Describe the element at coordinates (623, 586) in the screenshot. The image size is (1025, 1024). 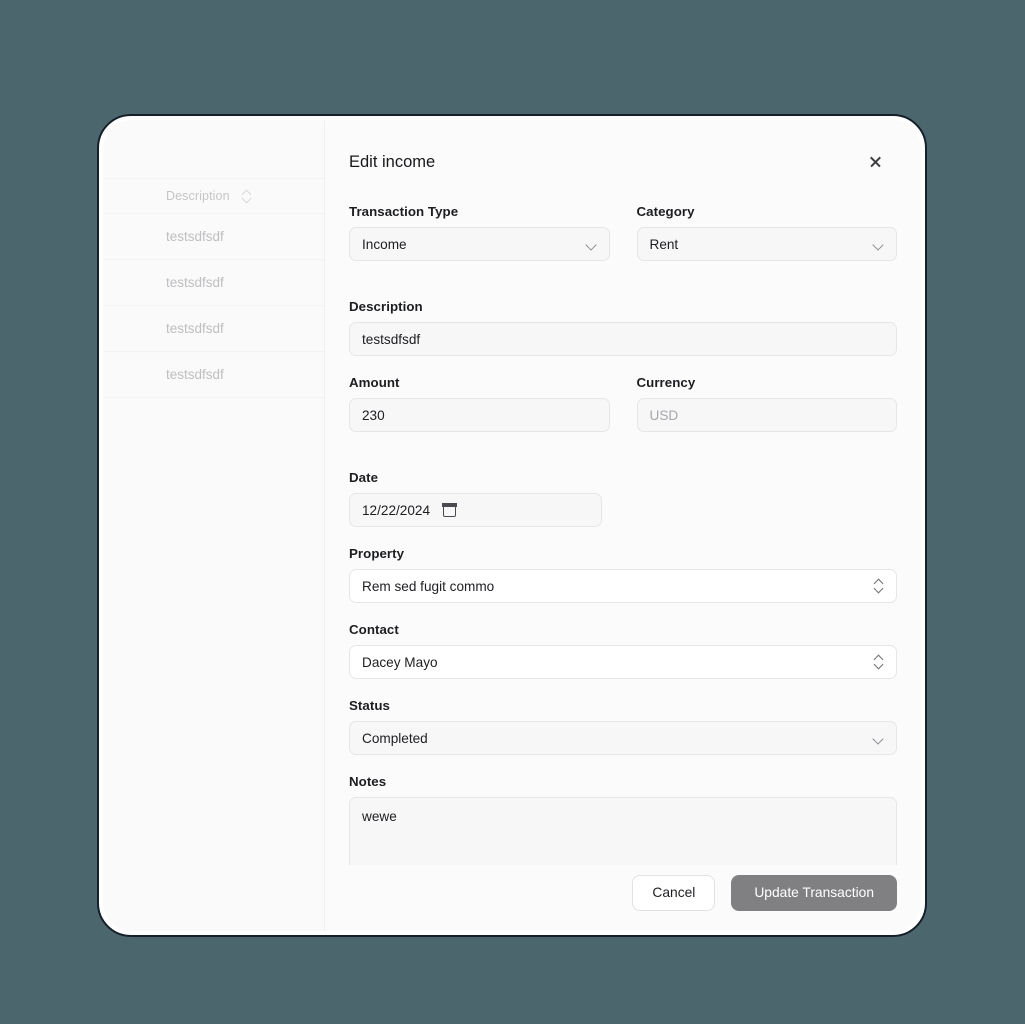
I see `property-select: Rem sed fugit commo` at that location.